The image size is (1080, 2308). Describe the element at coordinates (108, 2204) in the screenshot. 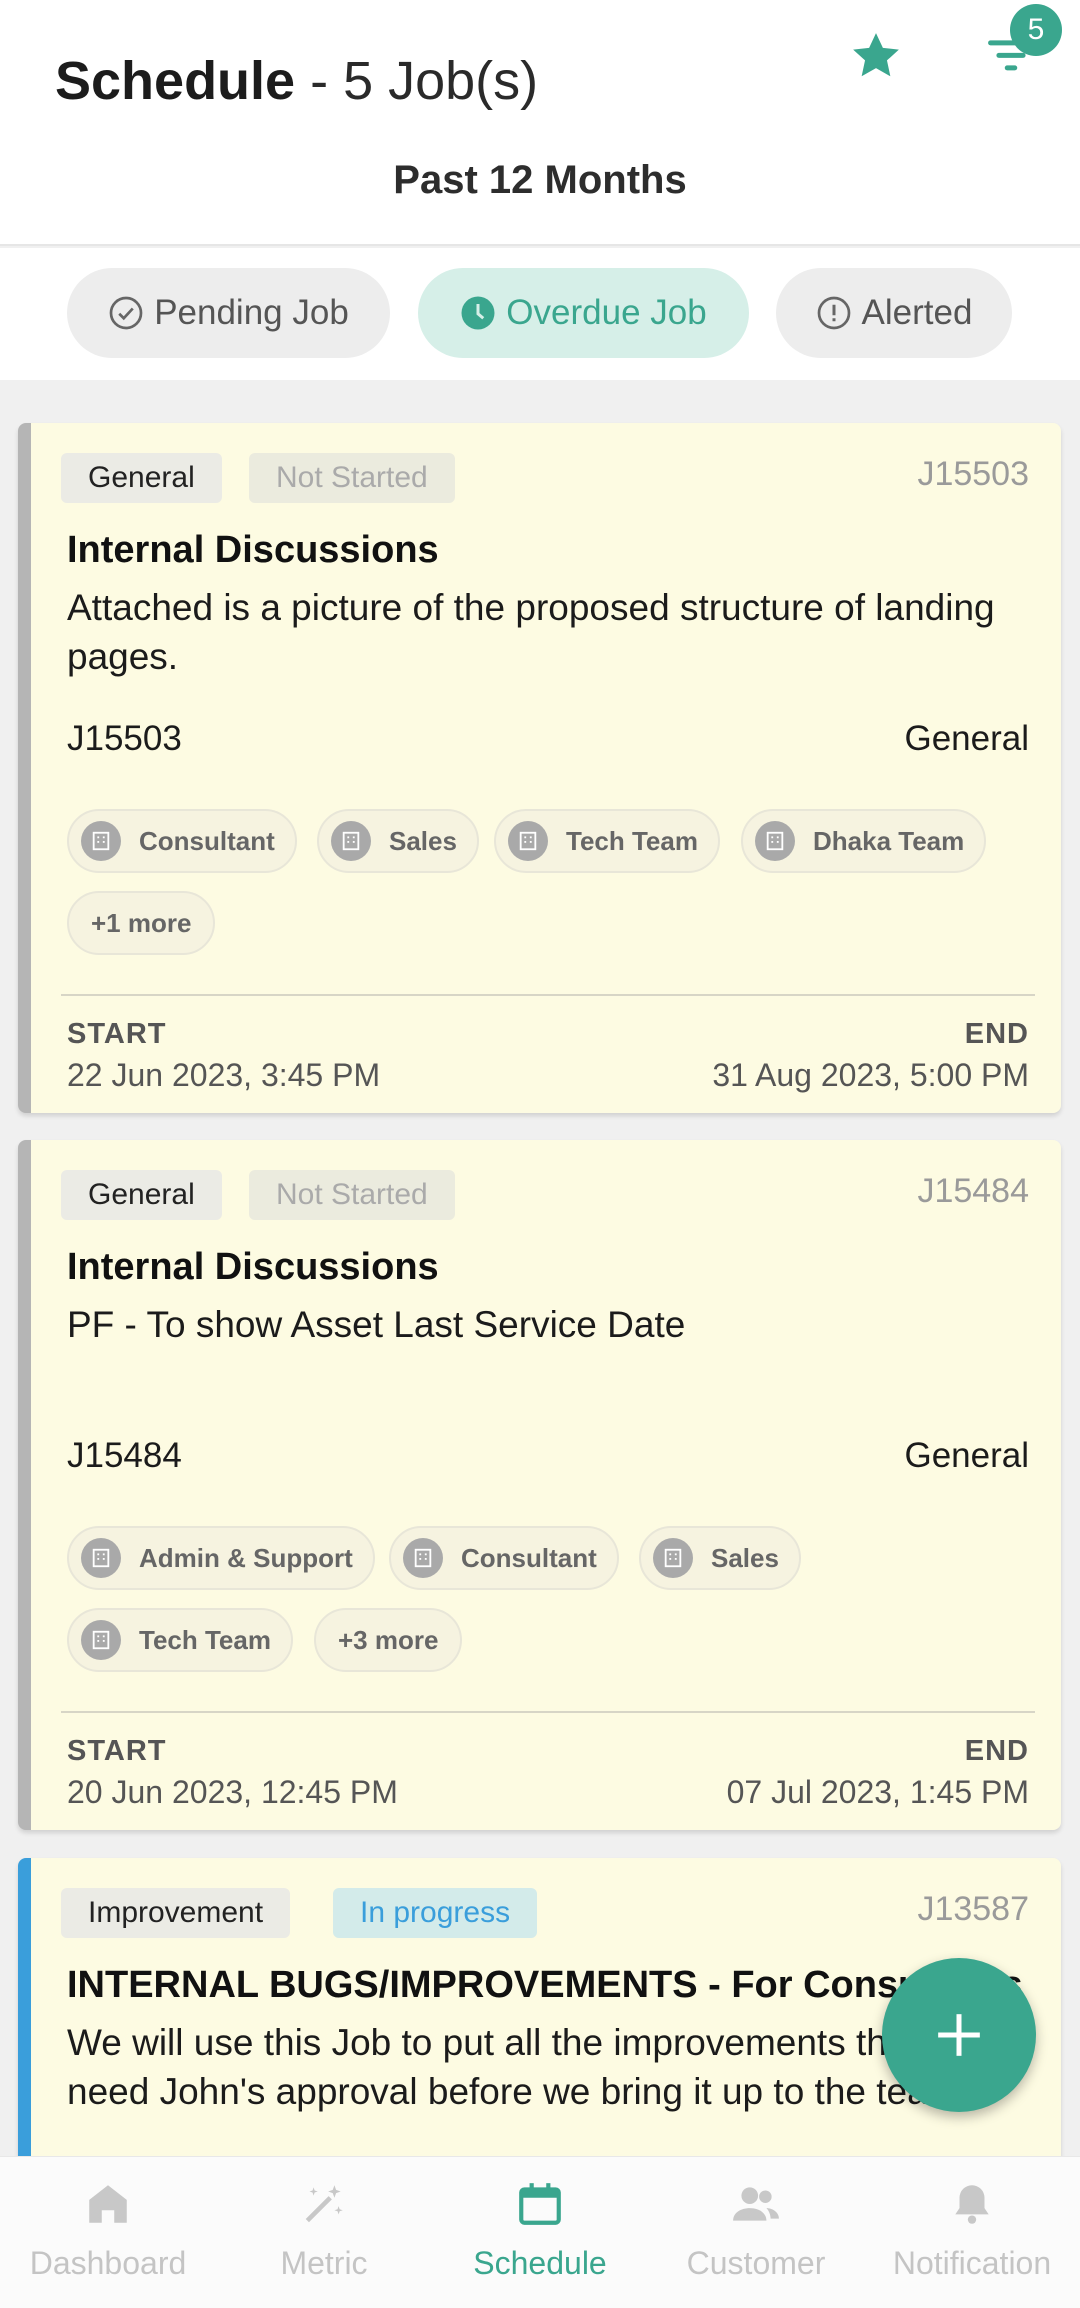

I see `home-icon` at that location.